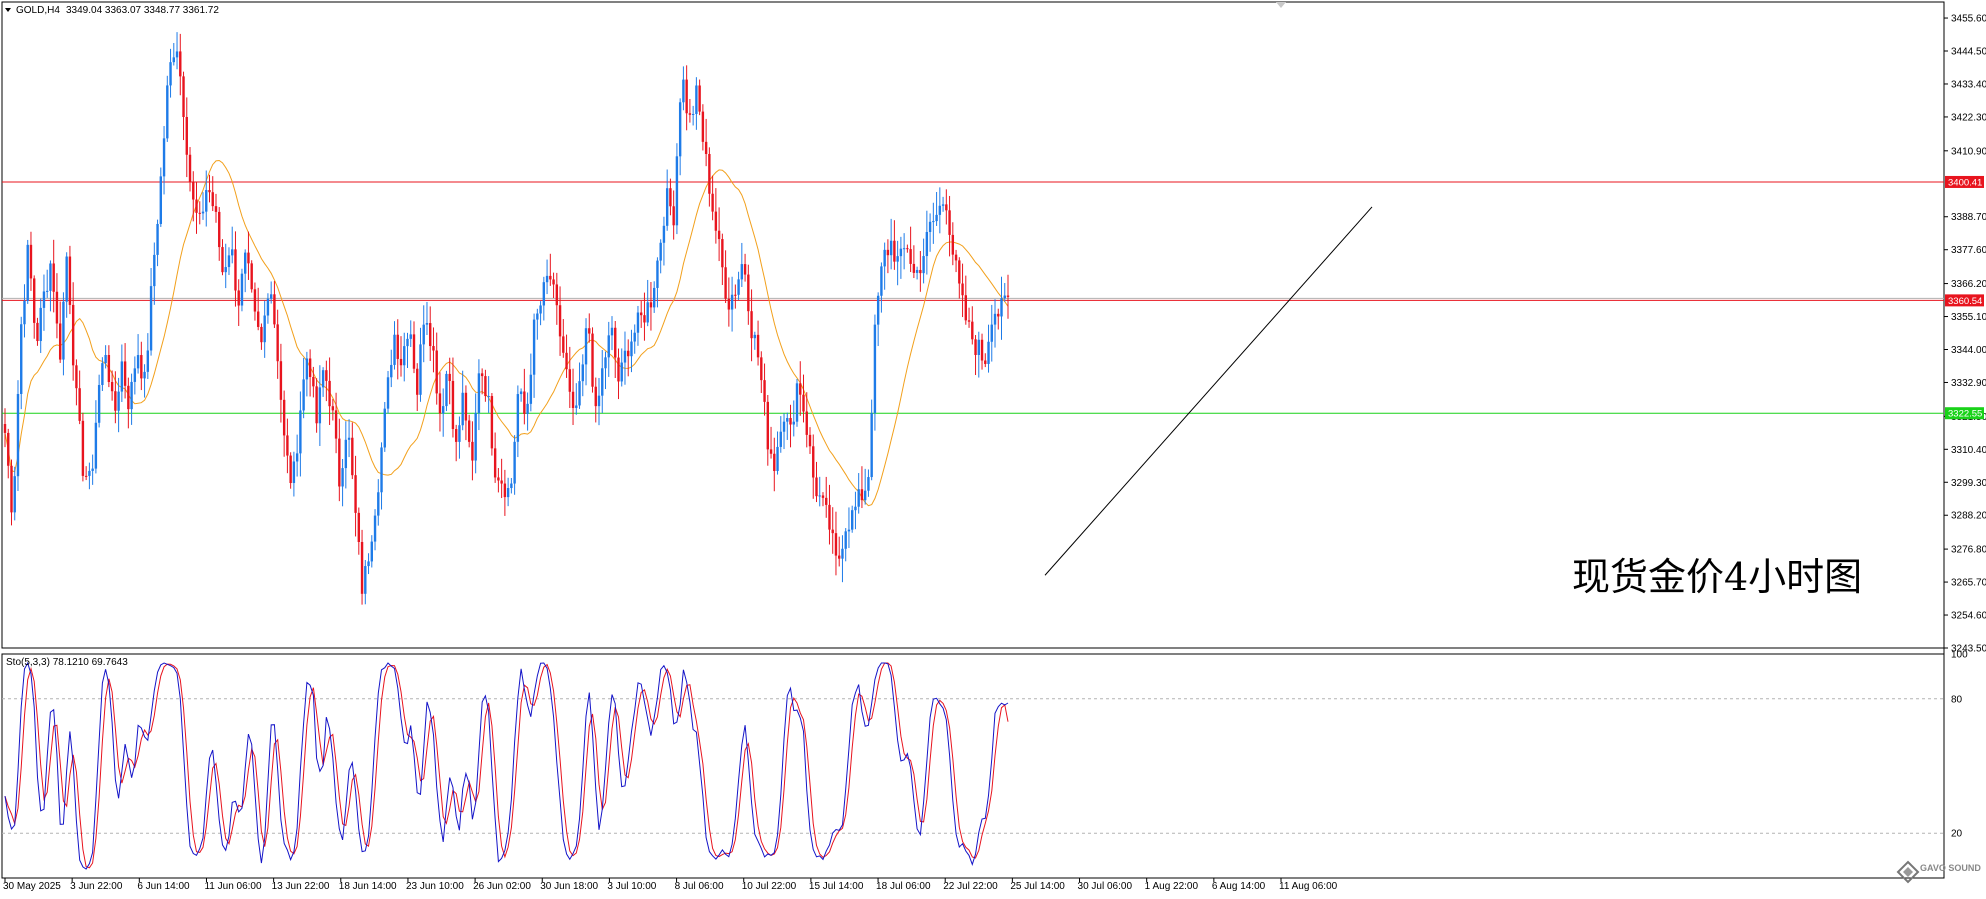 The width and height of the screenshot is (1986, 899). Describe the element at coordinates (1968, 317) in the screenshot. I see `price-tick-label: 3355.10` at that location.